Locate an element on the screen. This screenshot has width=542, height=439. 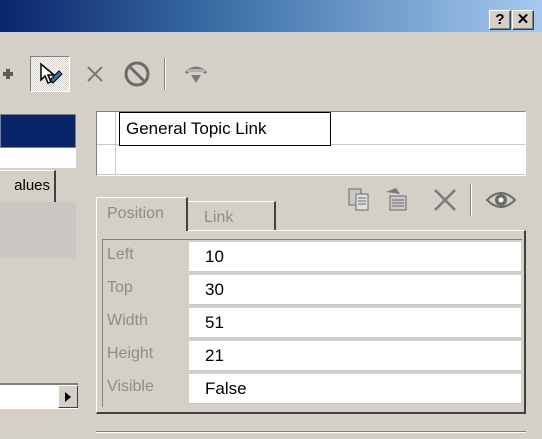
list-item-edit: General Topic Link is located at coordinates (225, 129).